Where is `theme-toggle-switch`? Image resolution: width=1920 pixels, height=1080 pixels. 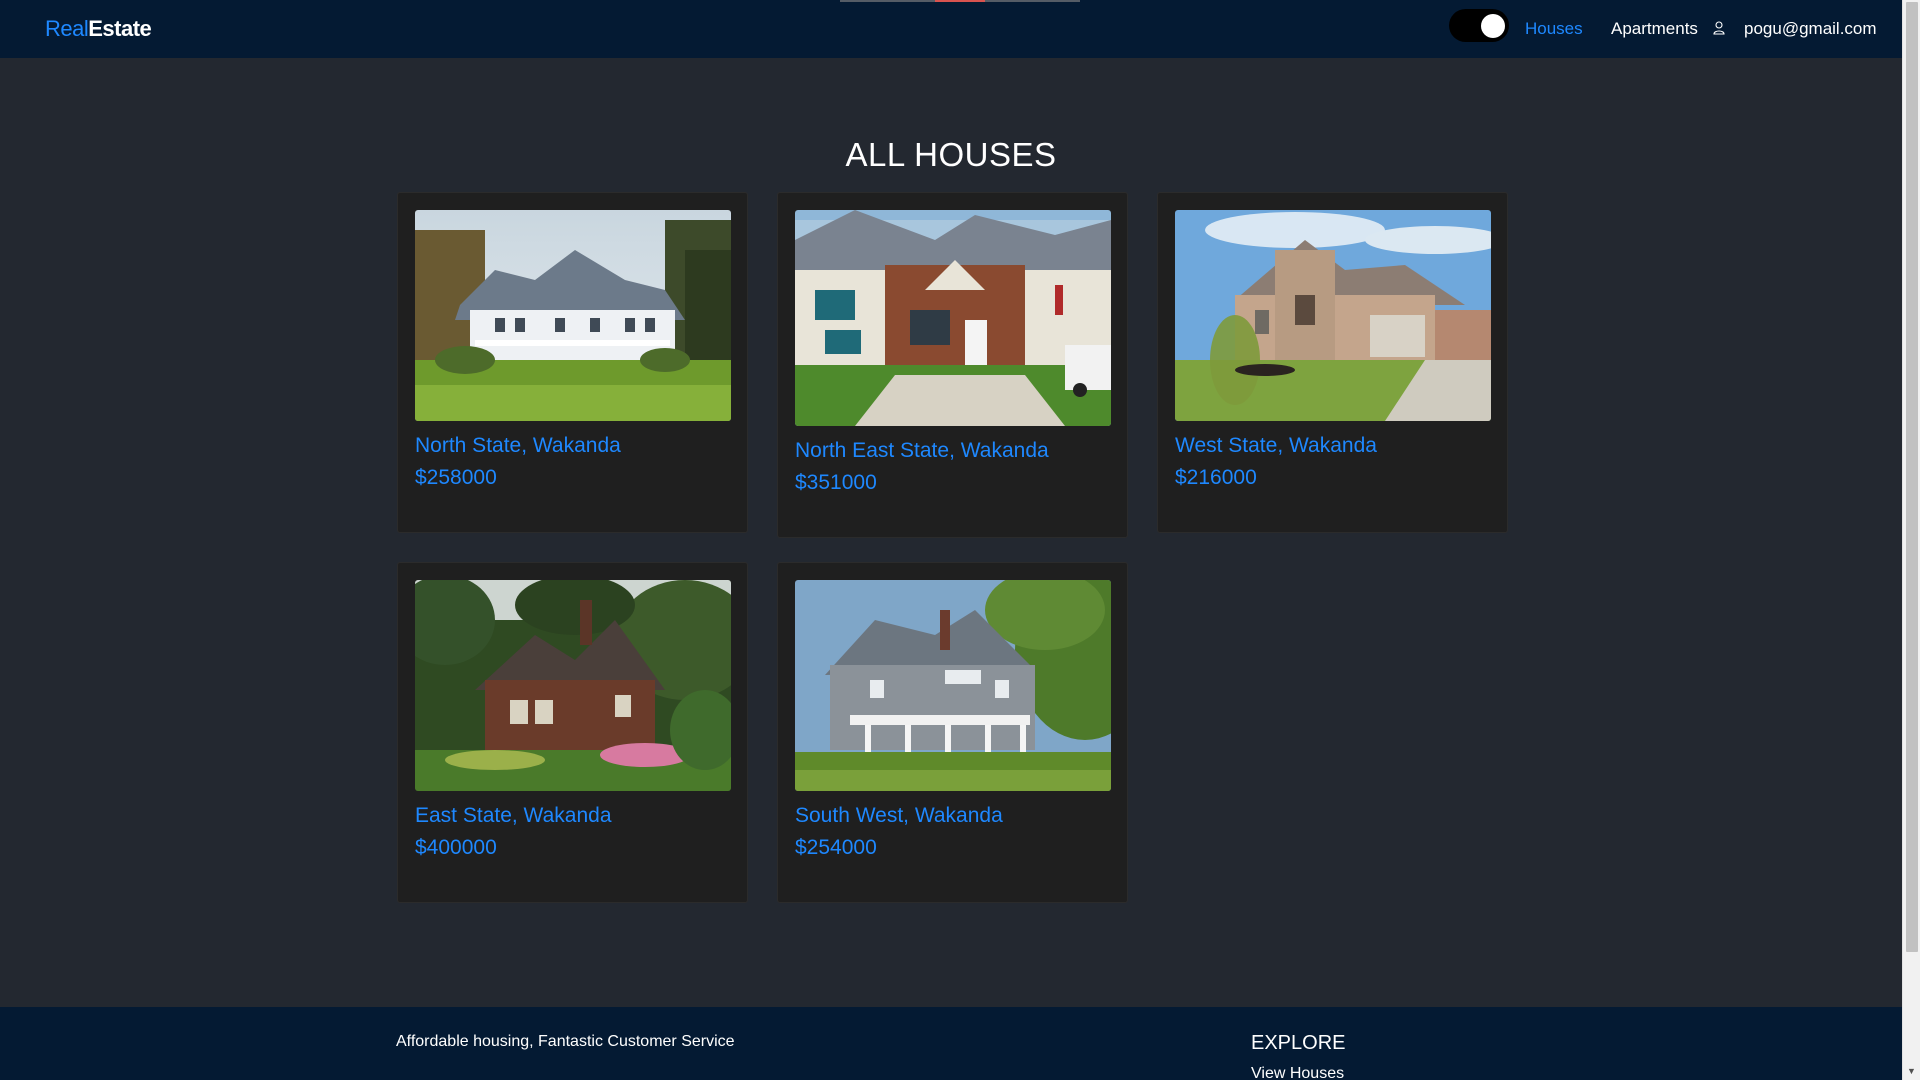 theme-toggle-switch is located at coordinates (1479, 25).